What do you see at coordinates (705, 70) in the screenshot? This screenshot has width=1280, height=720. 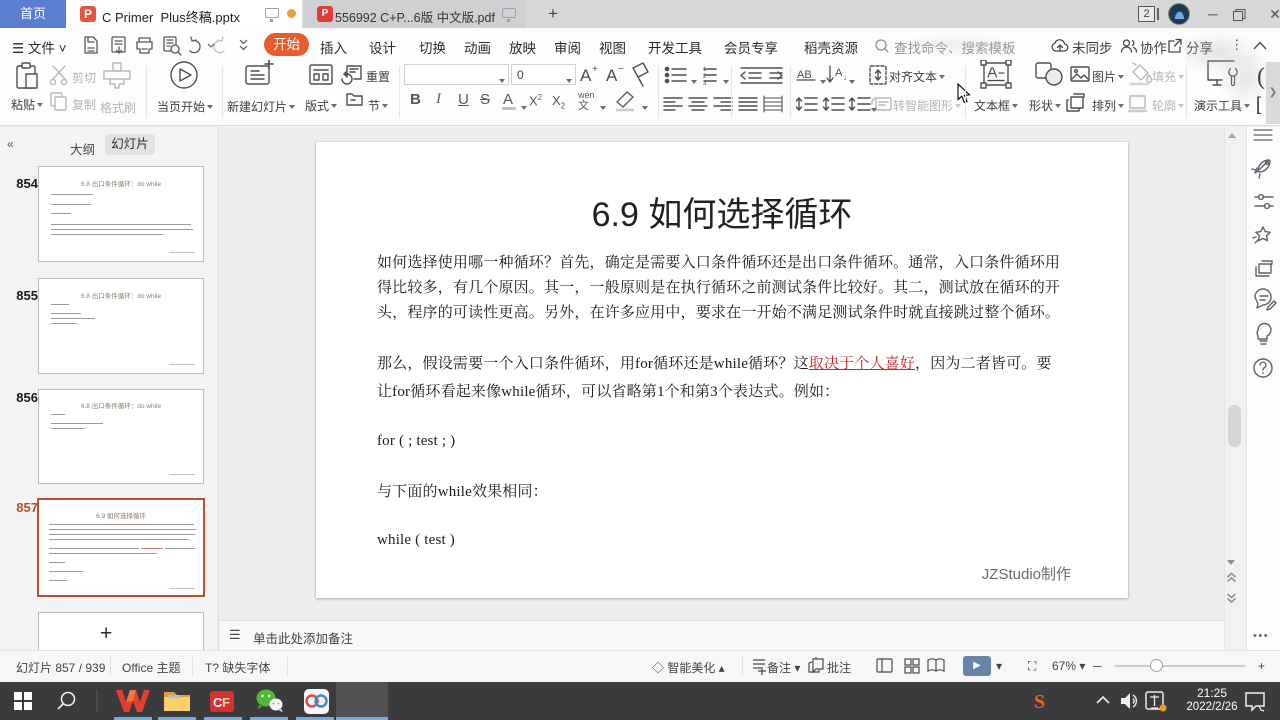 I see `svg-text: 1` at bounding box center [705, 70].